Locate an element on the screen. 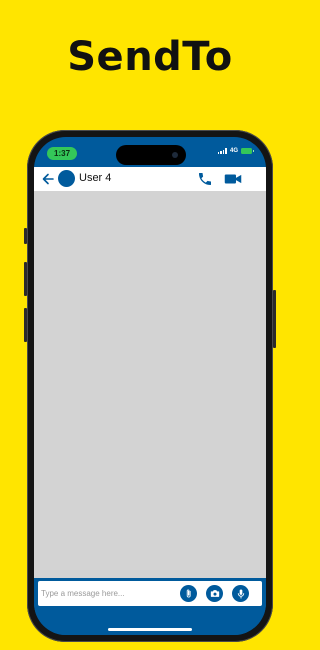 This screenshot has height=650, width=320. paperclip-icon is located at coordinates (188, 593).